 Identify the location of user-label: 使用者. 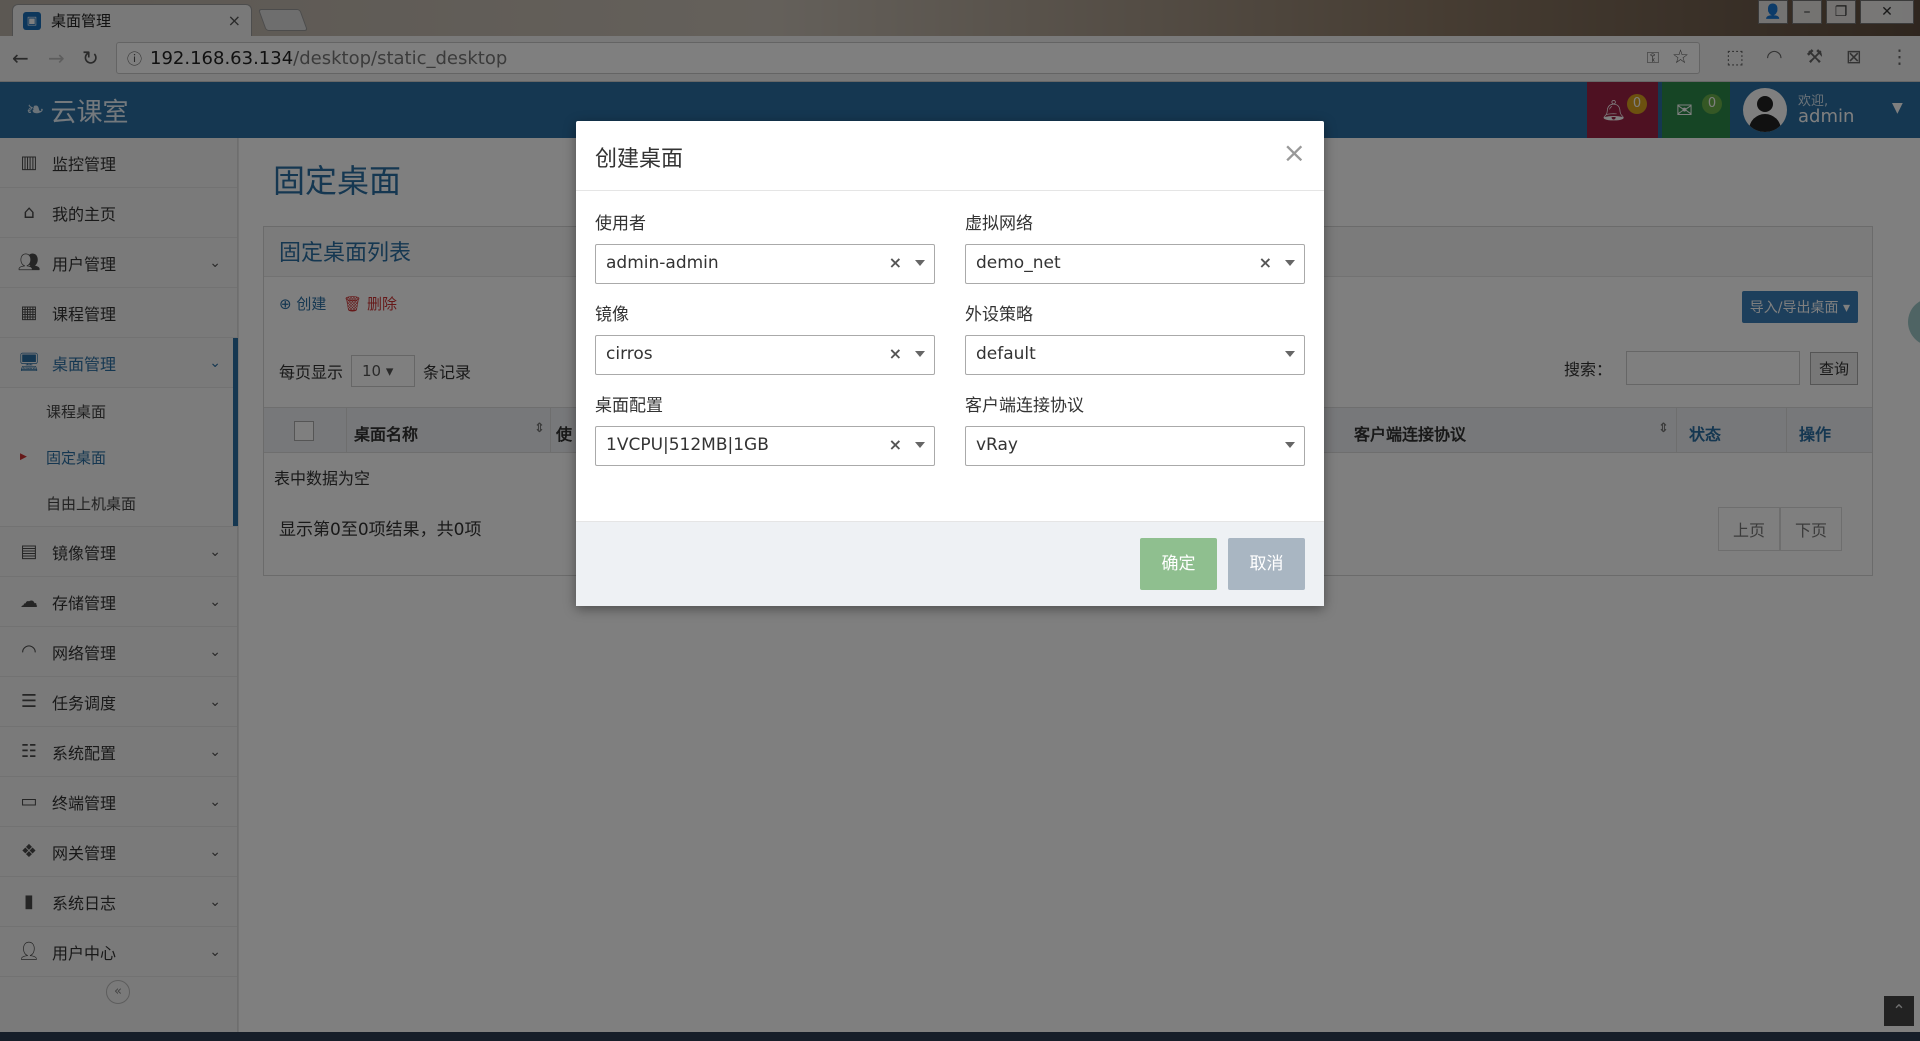
(620, 224).